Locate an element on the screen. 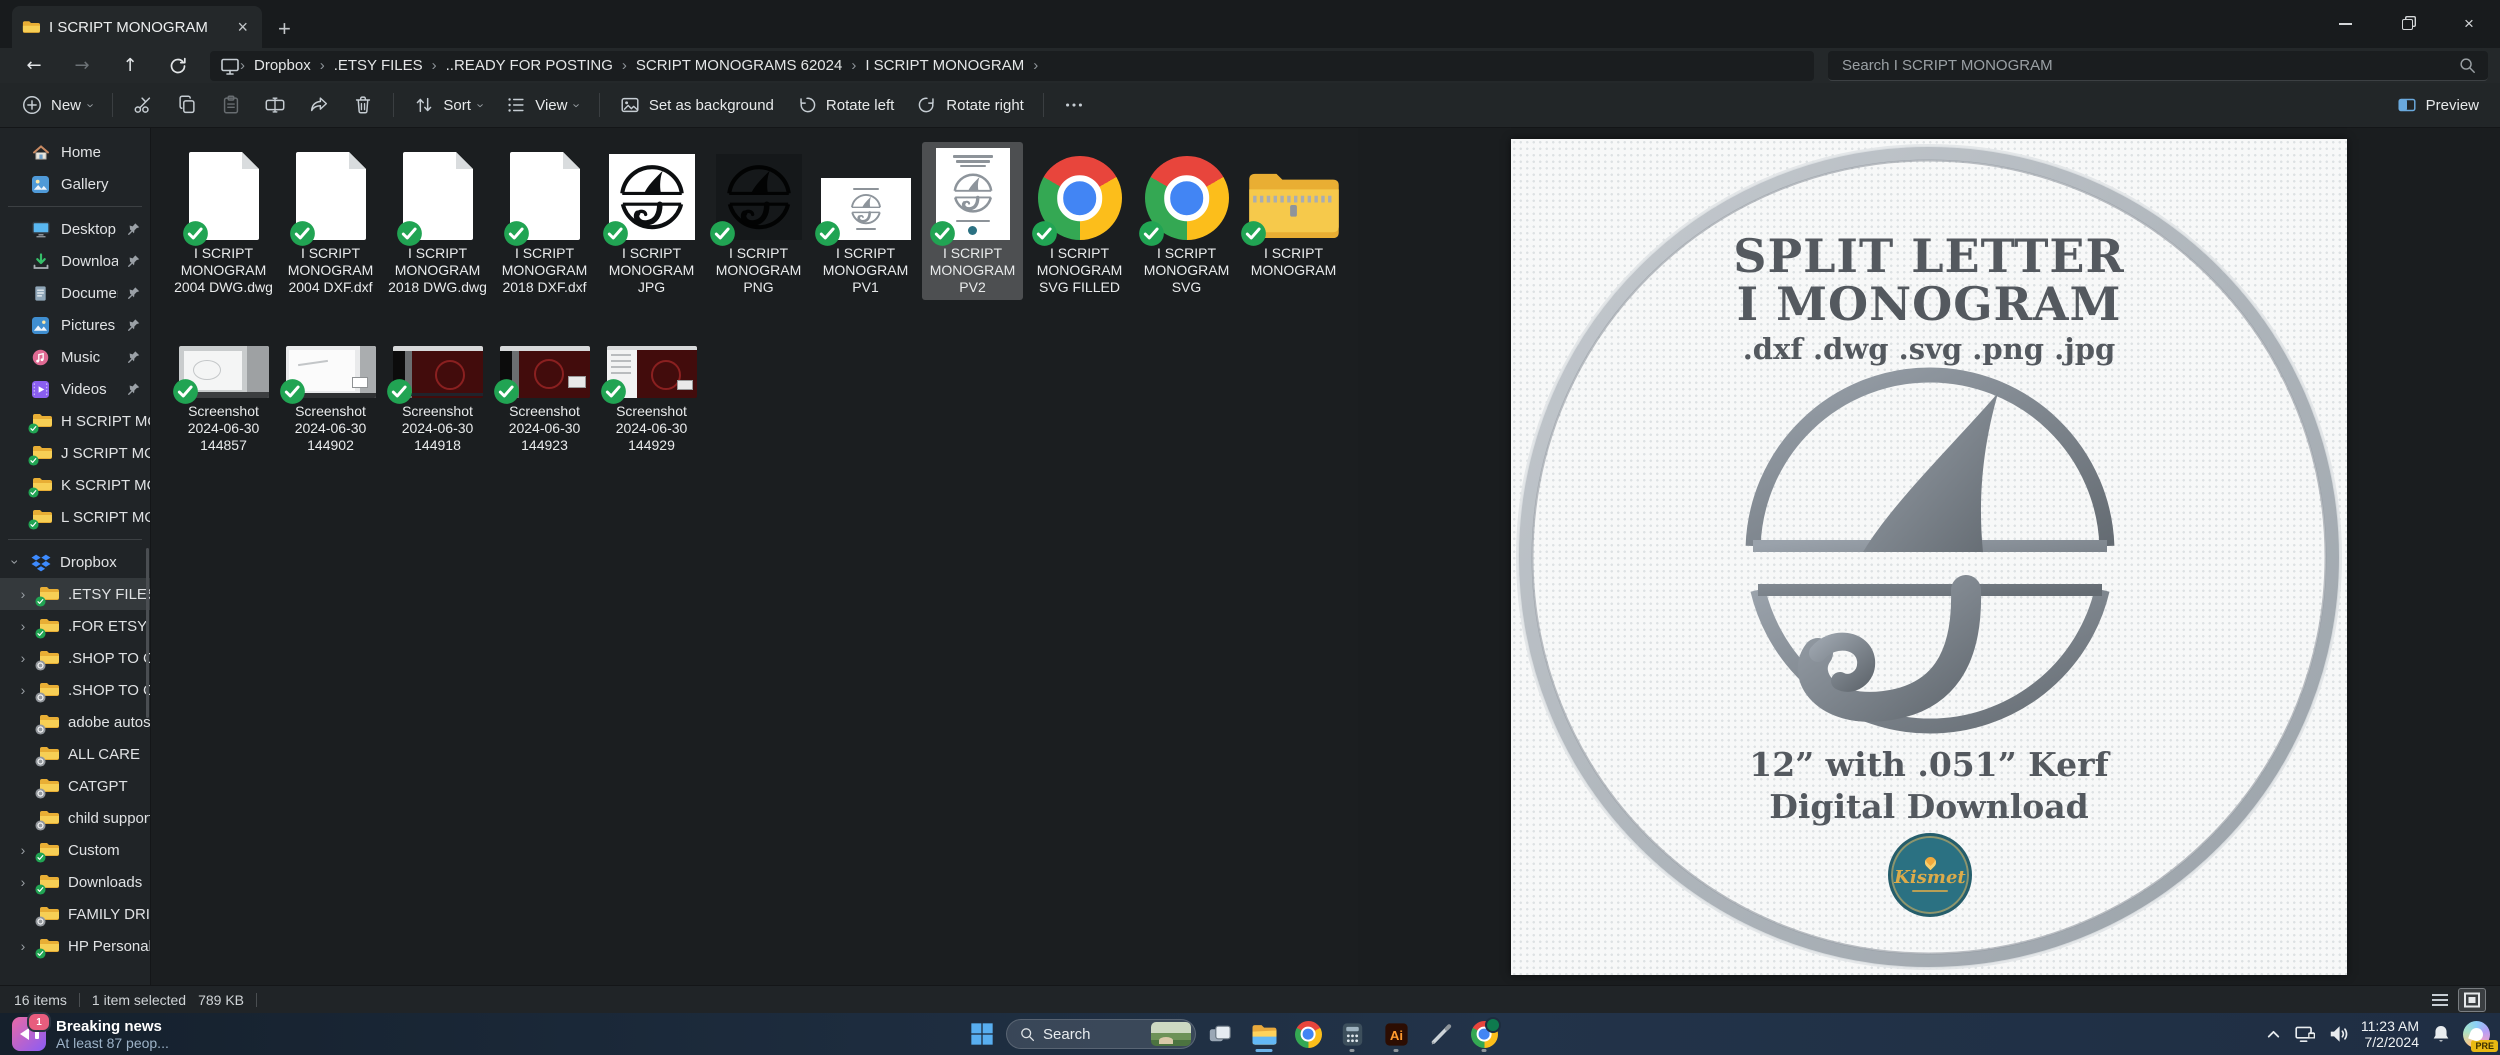 The image size is (2500, 1055). restore-button is located at coordinates (2407, 24).